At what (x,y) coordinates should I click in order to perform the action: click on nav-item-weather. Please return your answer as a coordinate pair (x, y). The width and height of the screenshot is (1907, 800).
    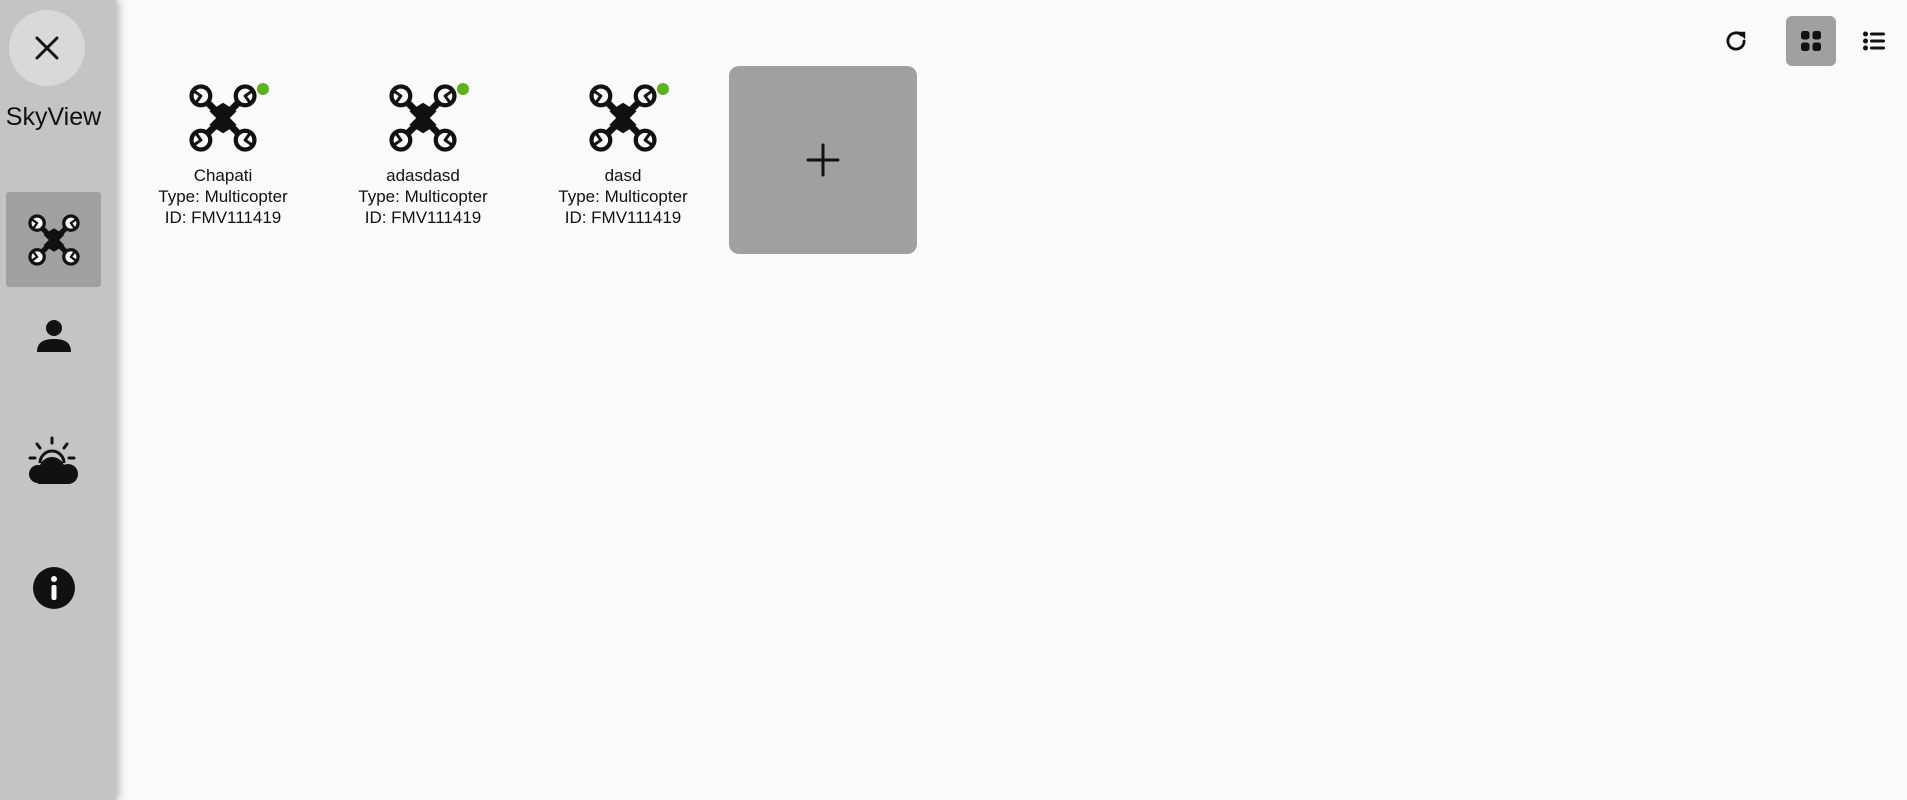
    Looking at the image, I should click on (53, 462).